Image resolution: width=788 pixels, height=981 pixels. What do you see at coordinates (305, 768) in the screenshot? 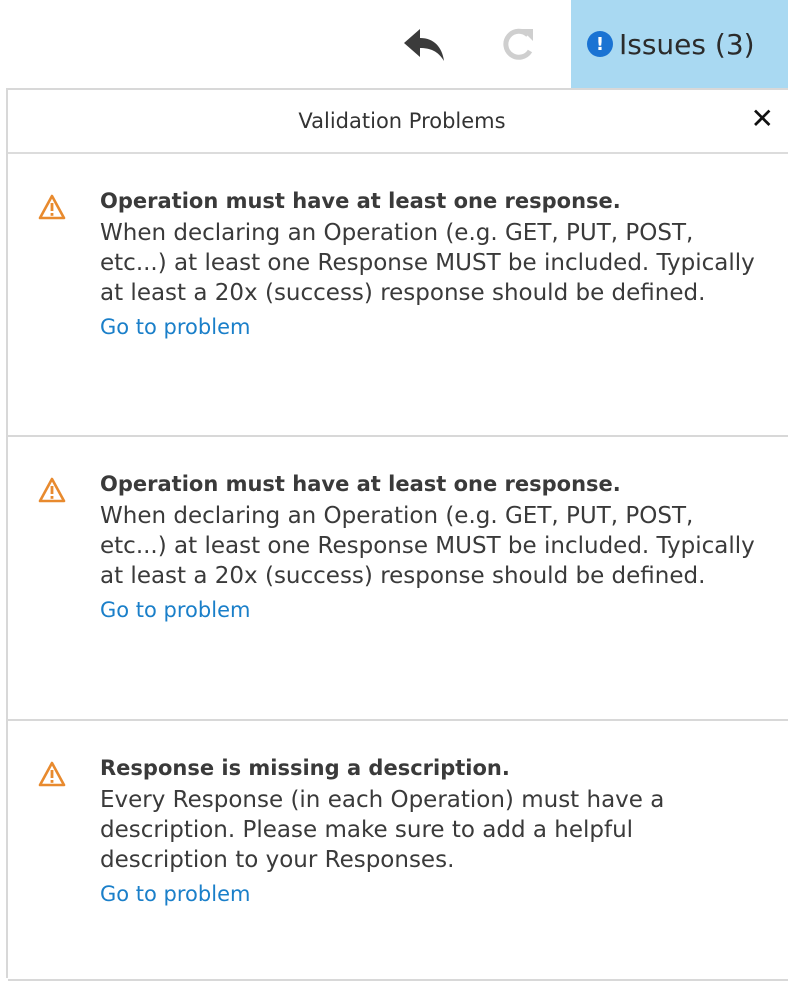
I see `problem-title: Response is missing a description.` at bounding box center [305, 768].